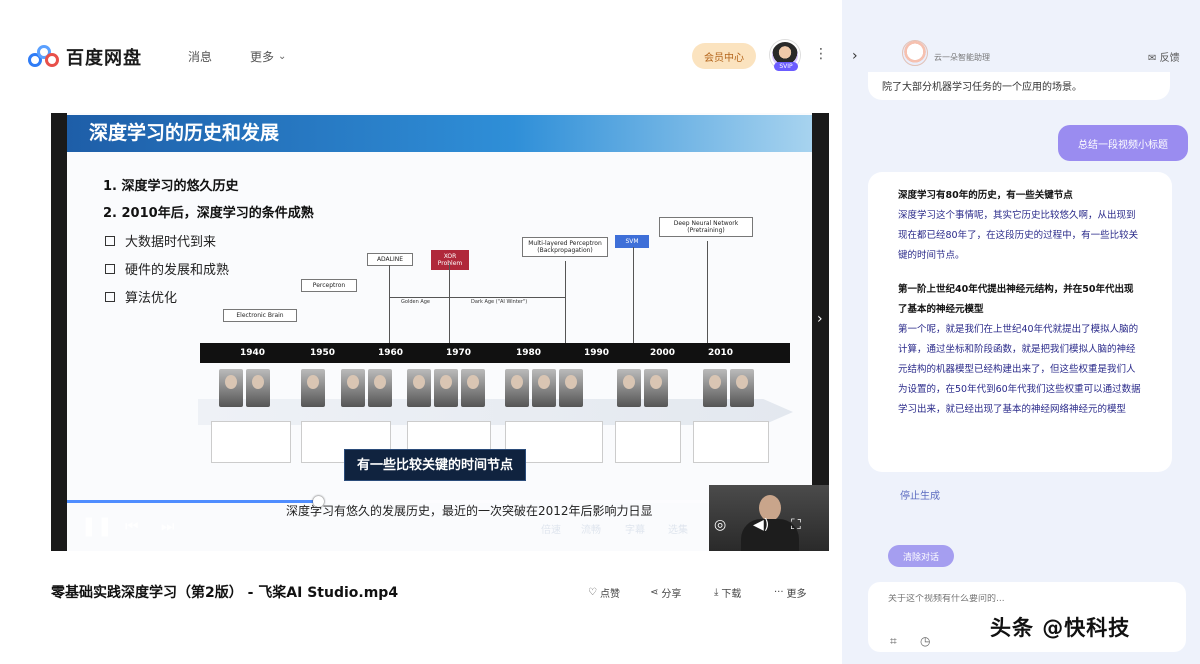  What do you see at coordinates (168, 526) in the screenshot?
I see `next-icon: ⏭` at bounding box center [168, 526].